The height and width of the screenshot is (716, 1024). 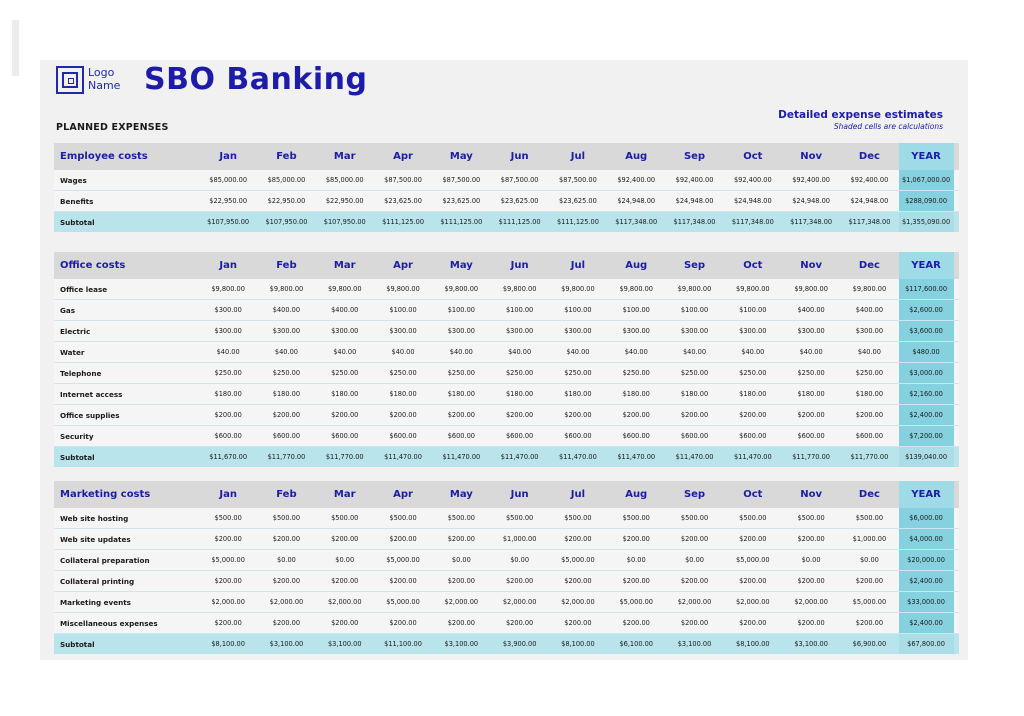 What do you see at coordinates (926, 560) in the screenshot?
I see `year-total-cell: $20,000.00` at bounding box center [926, 560].